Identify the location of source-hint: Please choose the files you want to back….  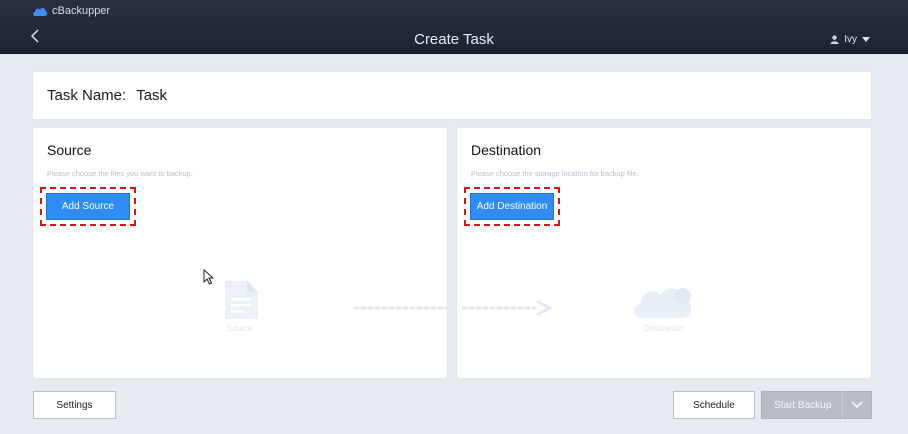
(120, 173).